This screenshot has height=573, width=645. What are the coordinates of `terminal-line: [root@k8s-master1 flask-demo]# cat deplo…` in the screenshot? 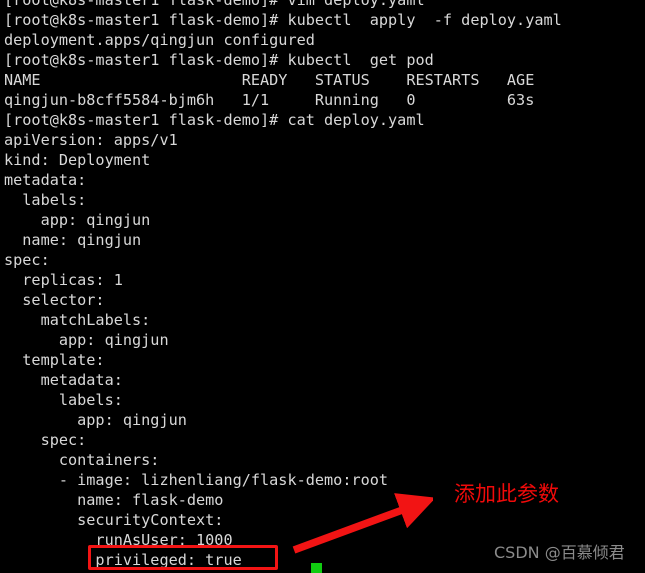 It's located at (214, 120).